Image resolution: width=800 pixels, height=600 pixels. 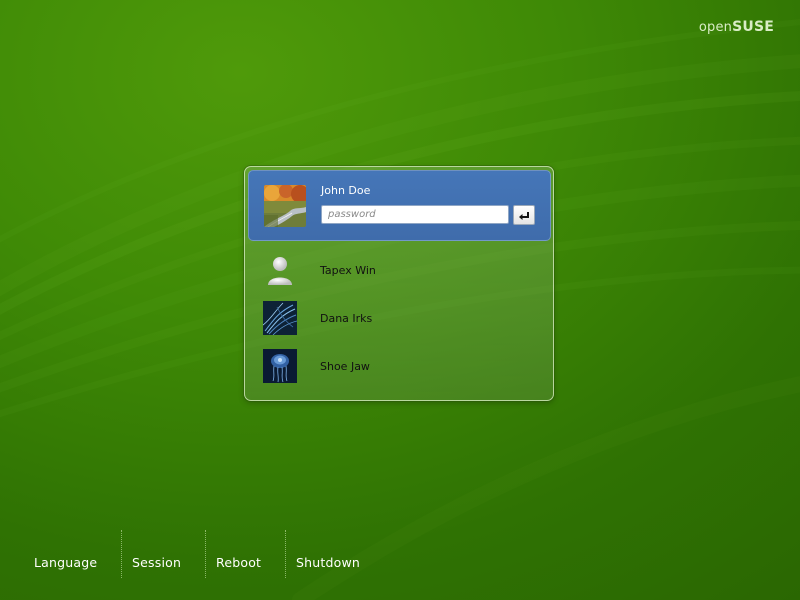 What do you see at coordinates (280, 270) in the screenshot?
I see `generic-user-avatar` at bounding box center [280, 270].